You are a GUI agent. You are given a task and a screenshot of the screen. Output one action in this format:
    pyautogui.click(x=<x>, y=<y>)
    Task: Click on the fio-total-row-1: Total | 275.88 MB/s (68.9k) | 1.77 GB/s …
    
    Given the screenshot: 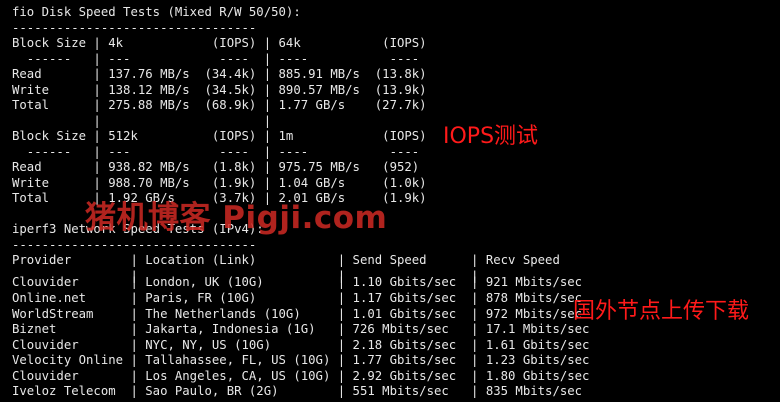 What is the action you would take?
    pyautogui.click(x=219, y=105)
    